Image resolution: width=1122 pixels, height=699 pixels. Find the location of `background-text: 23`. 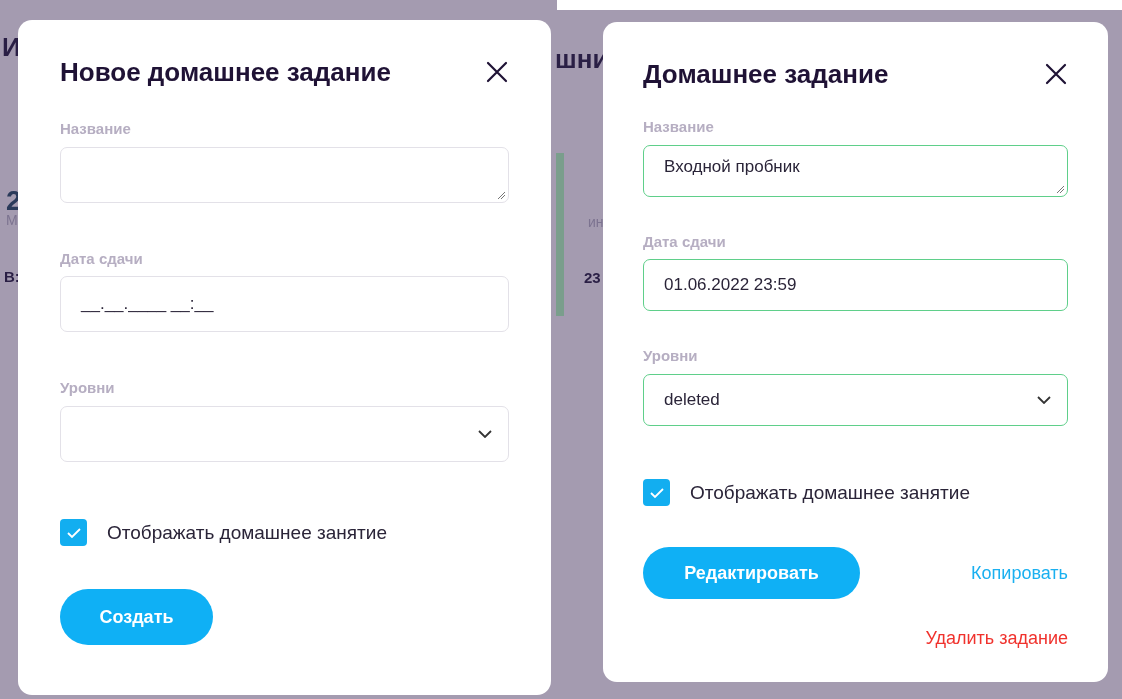

background-text: 23 is located at coordinates (592, 278).